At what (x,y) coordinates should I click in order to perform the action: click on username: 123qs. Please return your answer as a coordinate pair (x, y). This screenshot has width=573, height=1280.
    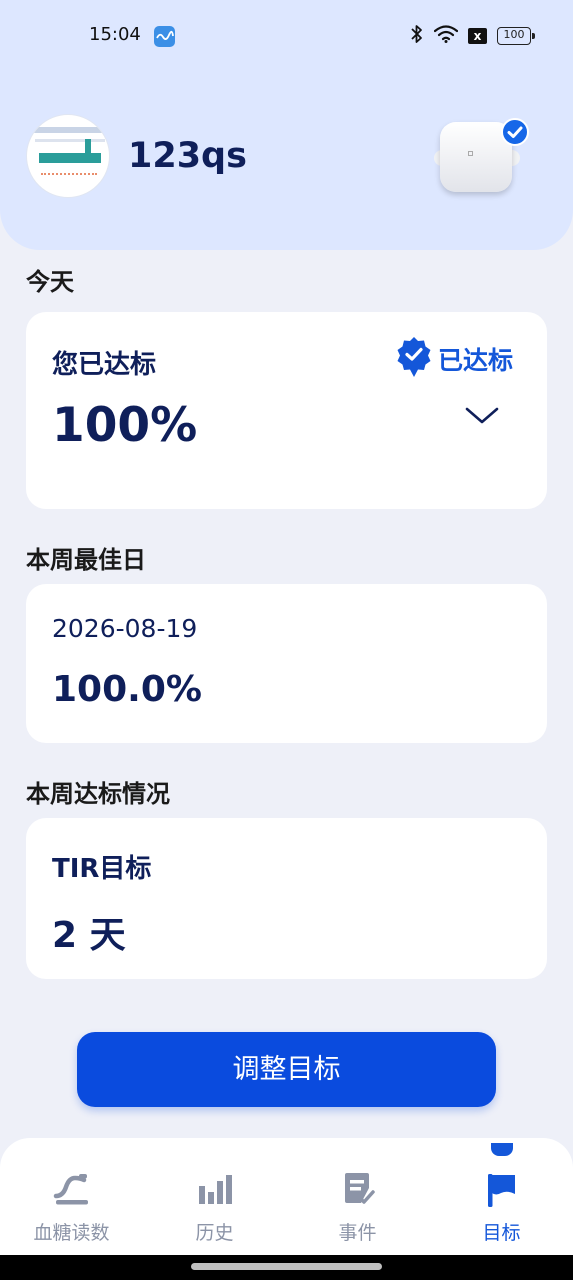
    Looking at the image, I should click on (187, 156).